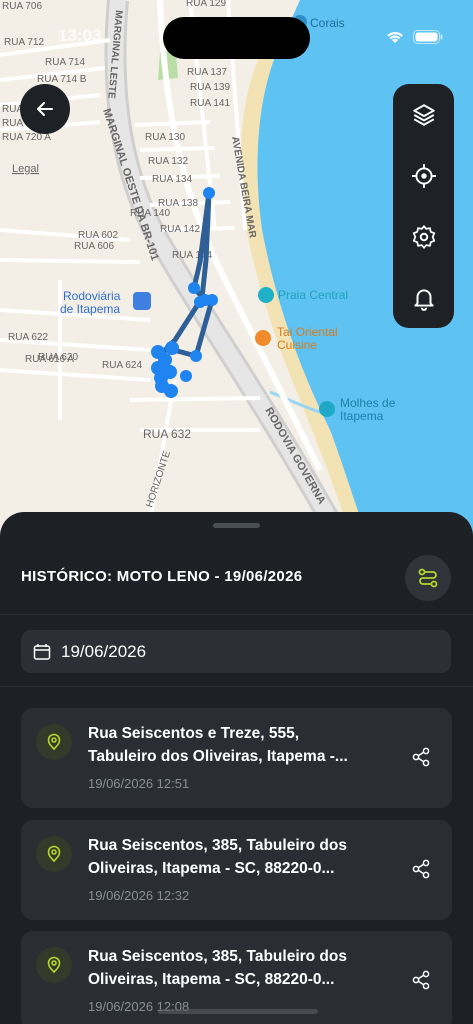 Image resolution: width=473 pixels, height=1024 pixels. What do you see at coordinates (236, 525) in the screenshot?
I see `sheet-handle` at bounding box center [236, 525].